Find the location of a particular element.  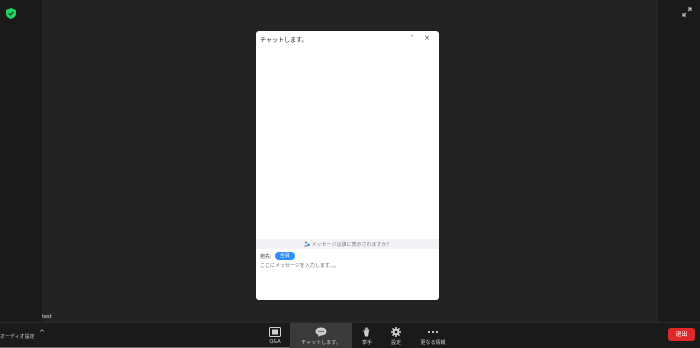

qa-button: Q&A is located at coordinates (275, 335).